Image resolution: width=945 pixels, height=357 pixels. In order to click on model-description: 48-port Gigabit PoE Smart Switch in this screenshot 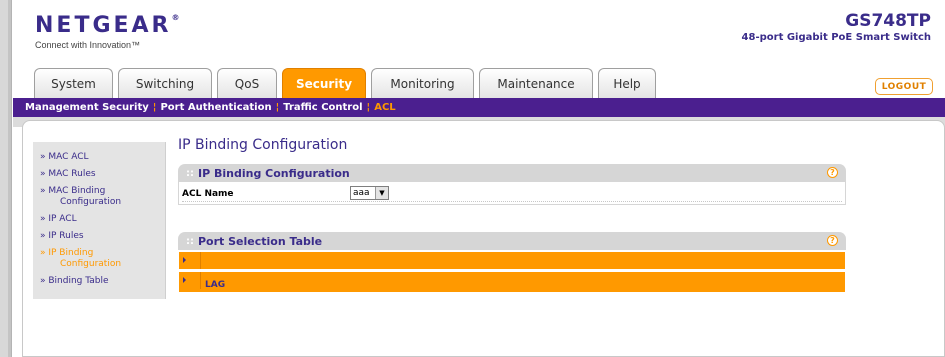, I will do `click(836, 37)`.